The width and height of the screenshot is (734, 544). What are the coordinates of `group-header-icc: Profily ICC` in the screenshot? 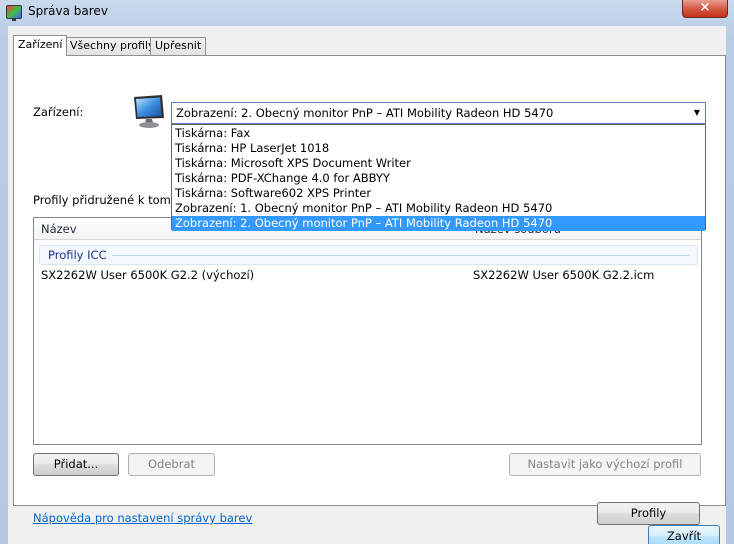 It's located at (368, 255).